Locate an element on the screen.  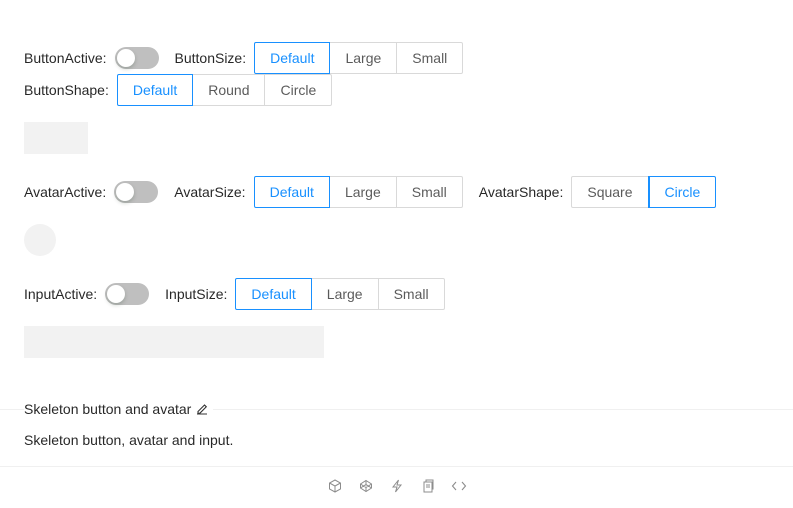
button-active-label: ButtonActive: is located at coordinates (65, 58).